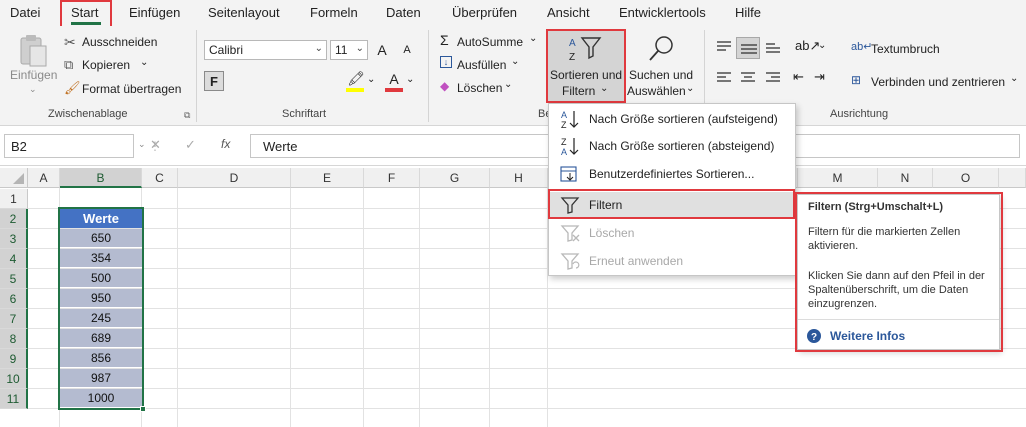  I want to click on fill-handle, so click(143, 409).